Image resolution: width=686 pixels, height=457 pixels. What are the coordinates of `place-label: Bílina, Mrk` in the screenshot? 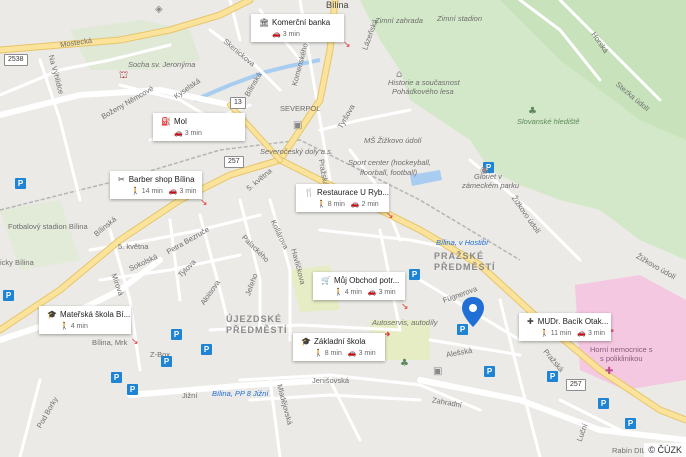 It's located at (110, 342).